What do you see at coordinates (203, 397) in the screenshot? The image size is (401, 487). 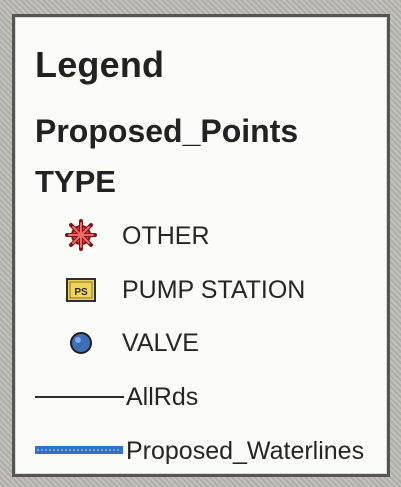 I see `legend-item-allrds: AllRds` at bounding box center [203, 397].